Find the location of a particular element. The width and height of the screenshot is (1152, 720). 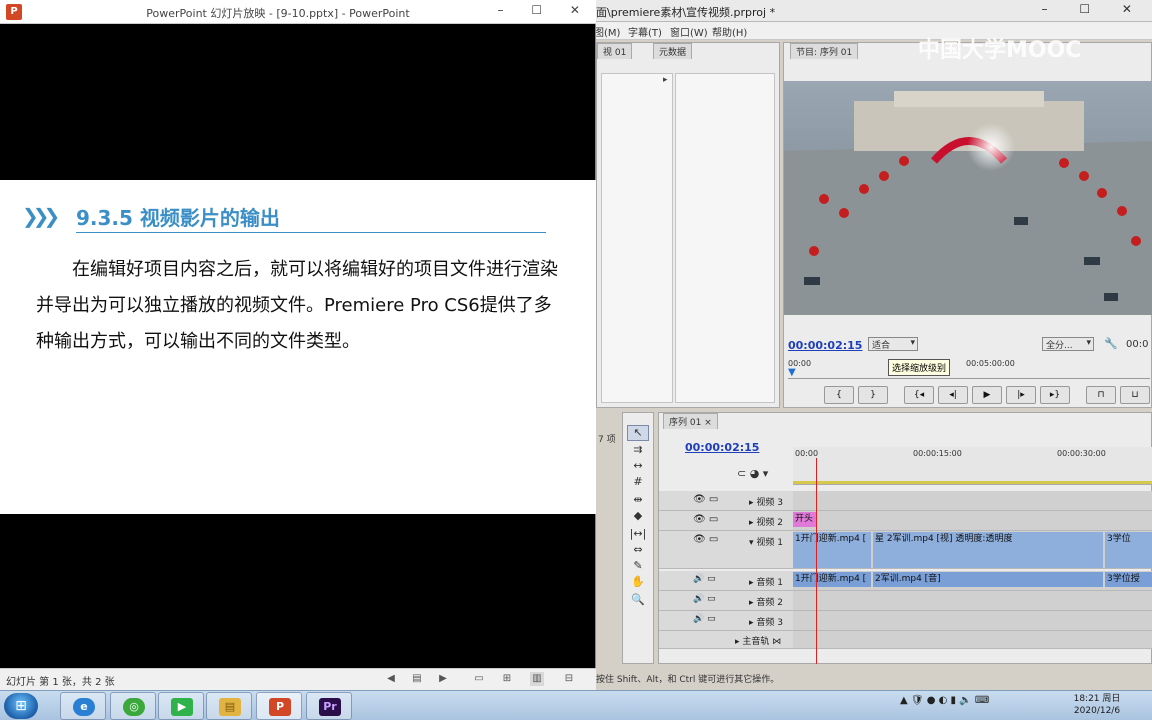

tab-metadata: 元数据 is located at coordinates (673, 51).